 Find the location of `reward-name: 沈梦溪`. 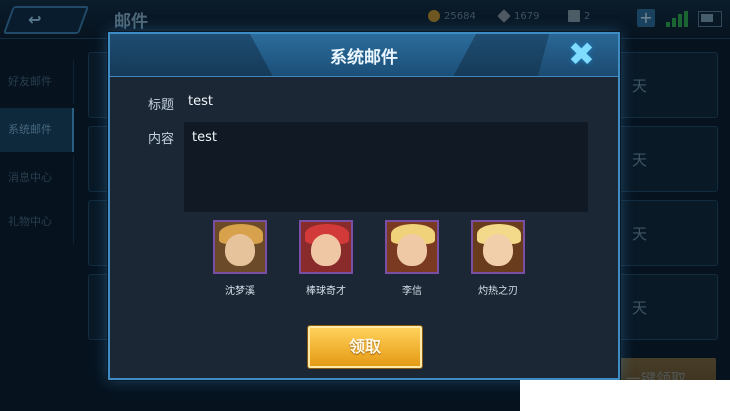

reward-name: 沈梦溪 is located at coordinates (240, 291).